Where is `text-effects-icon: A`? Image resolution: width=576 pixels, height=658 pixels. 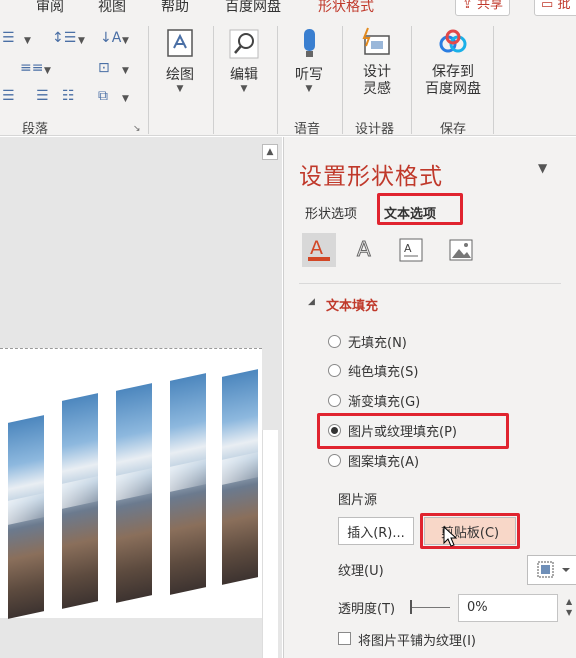 text-effects-icon: A is located at coordinates (364, 249).